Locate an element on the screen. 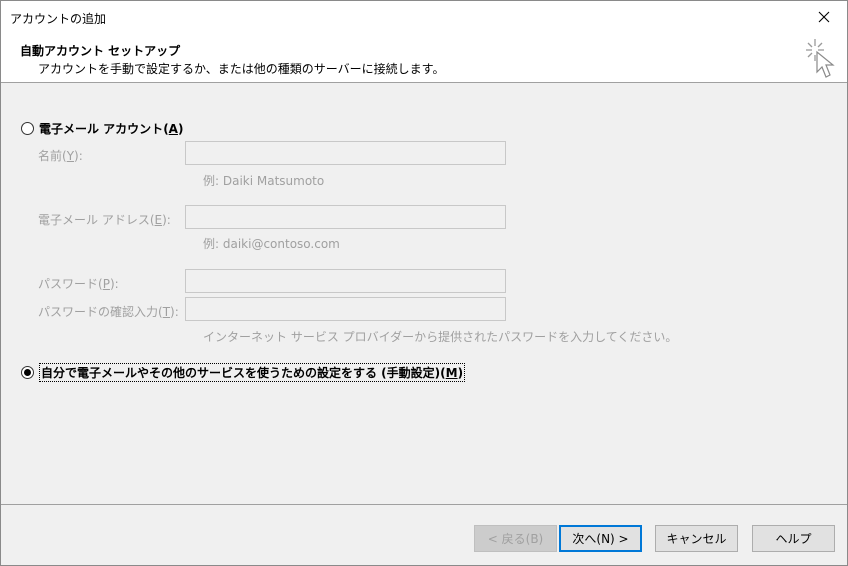  wizard-cursor-icon is located at coordinates (820, 58).